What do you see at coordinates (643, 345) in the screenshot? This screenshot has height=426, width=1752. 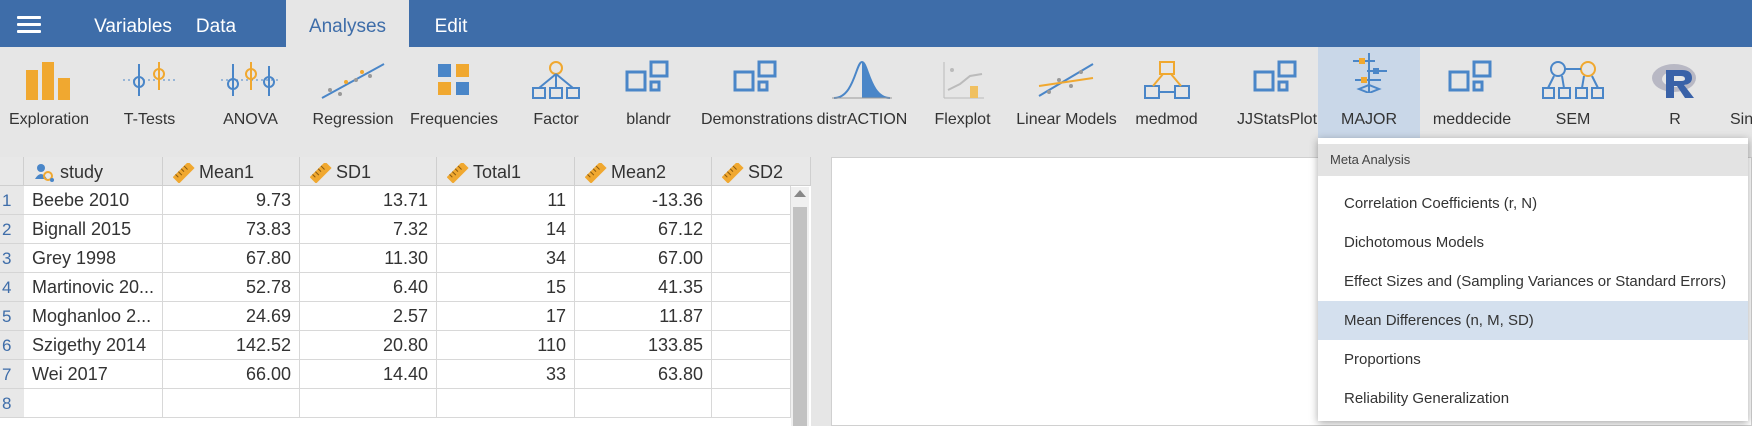 I see `table-cell: 133.85` at bounding box center [643, 345].